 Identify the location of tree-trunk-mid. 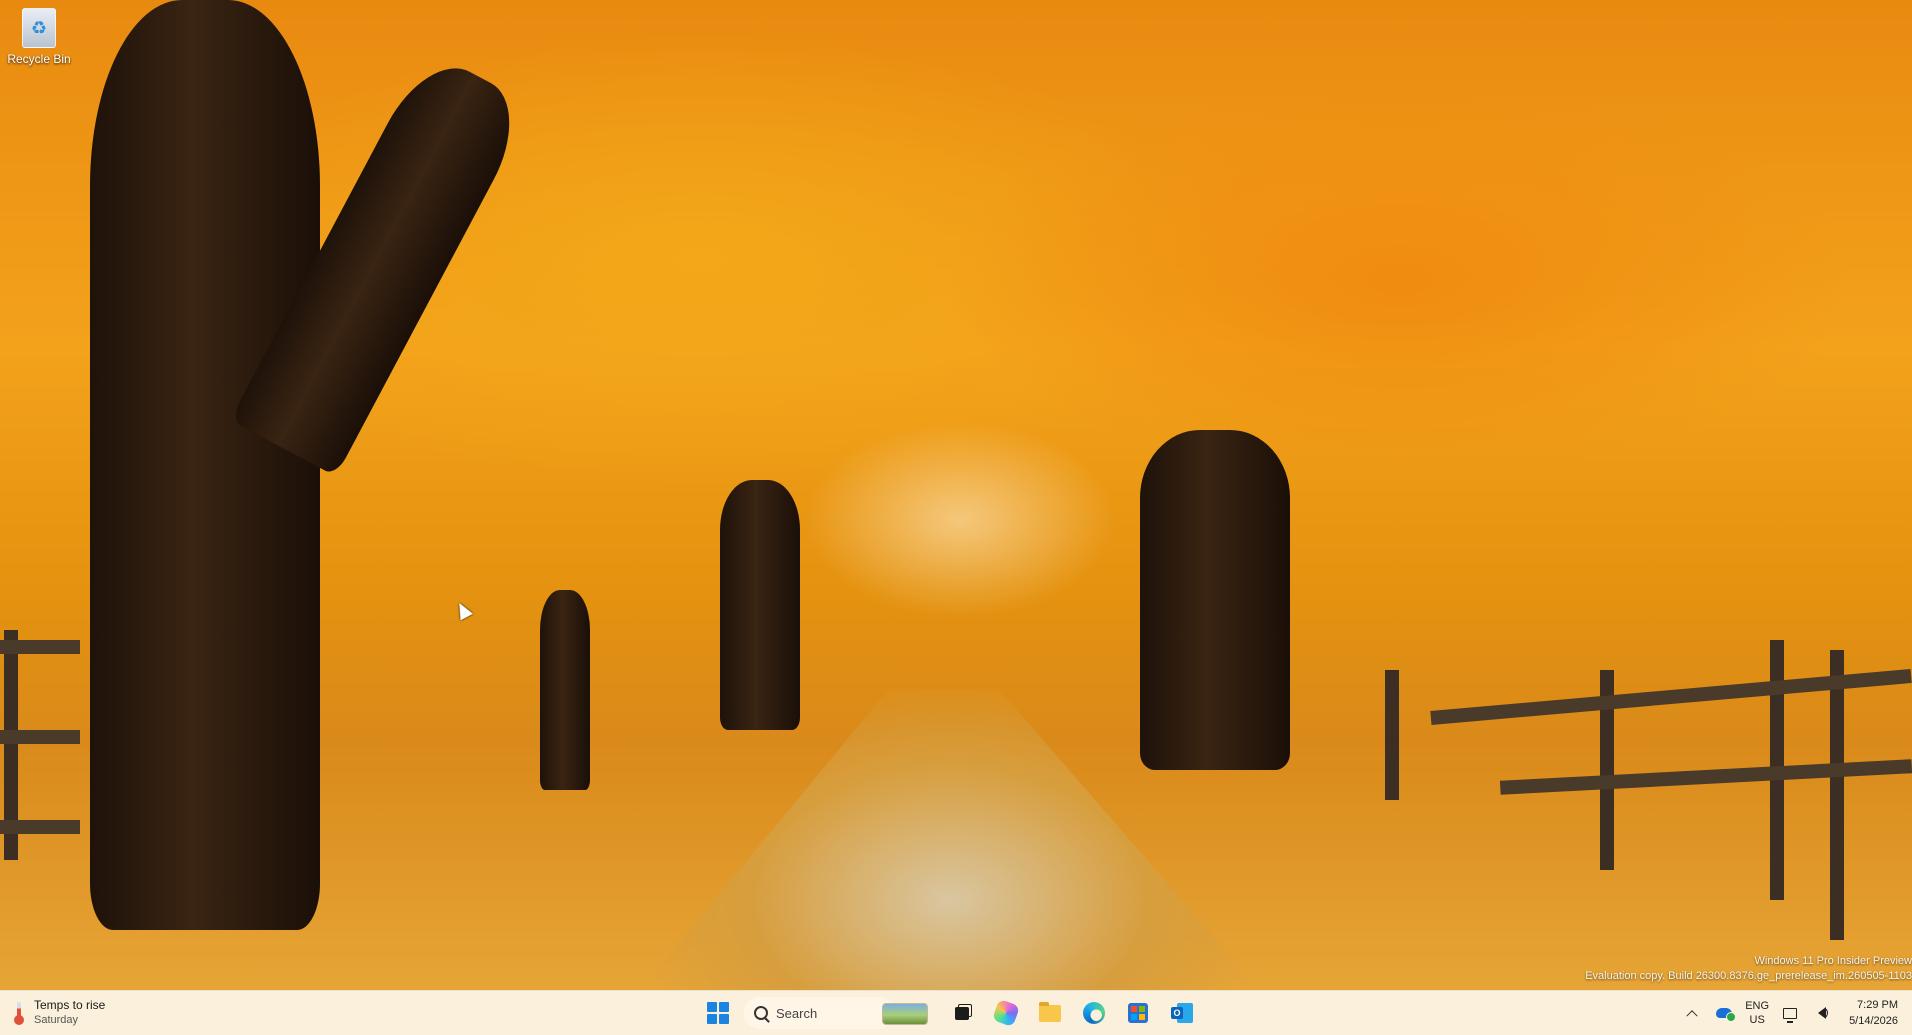
(760, 605).